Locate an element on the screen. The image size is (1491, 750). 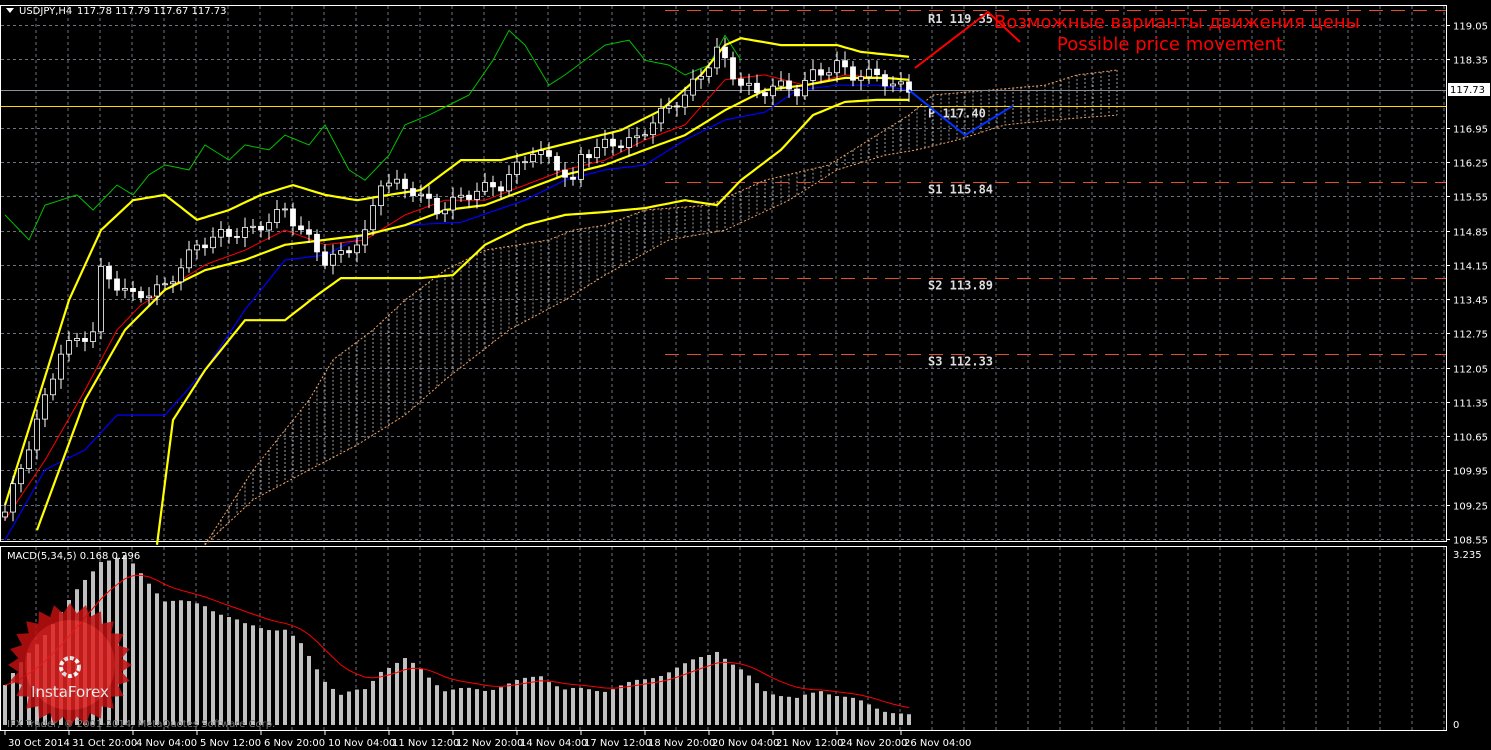
x-tick-label: 6 Nov 20:00 is located at coordinates (294, 743).